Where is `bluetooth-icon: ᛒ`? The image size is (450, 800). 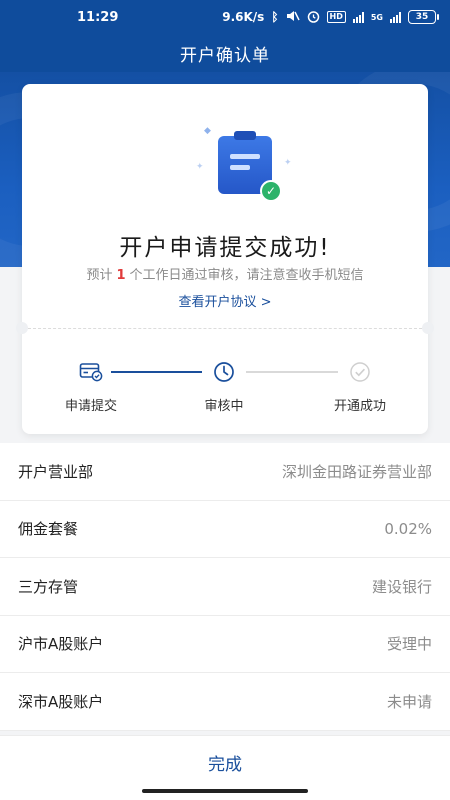 bluetooth-icon: ᛒ is located at coordinates (275, 17).